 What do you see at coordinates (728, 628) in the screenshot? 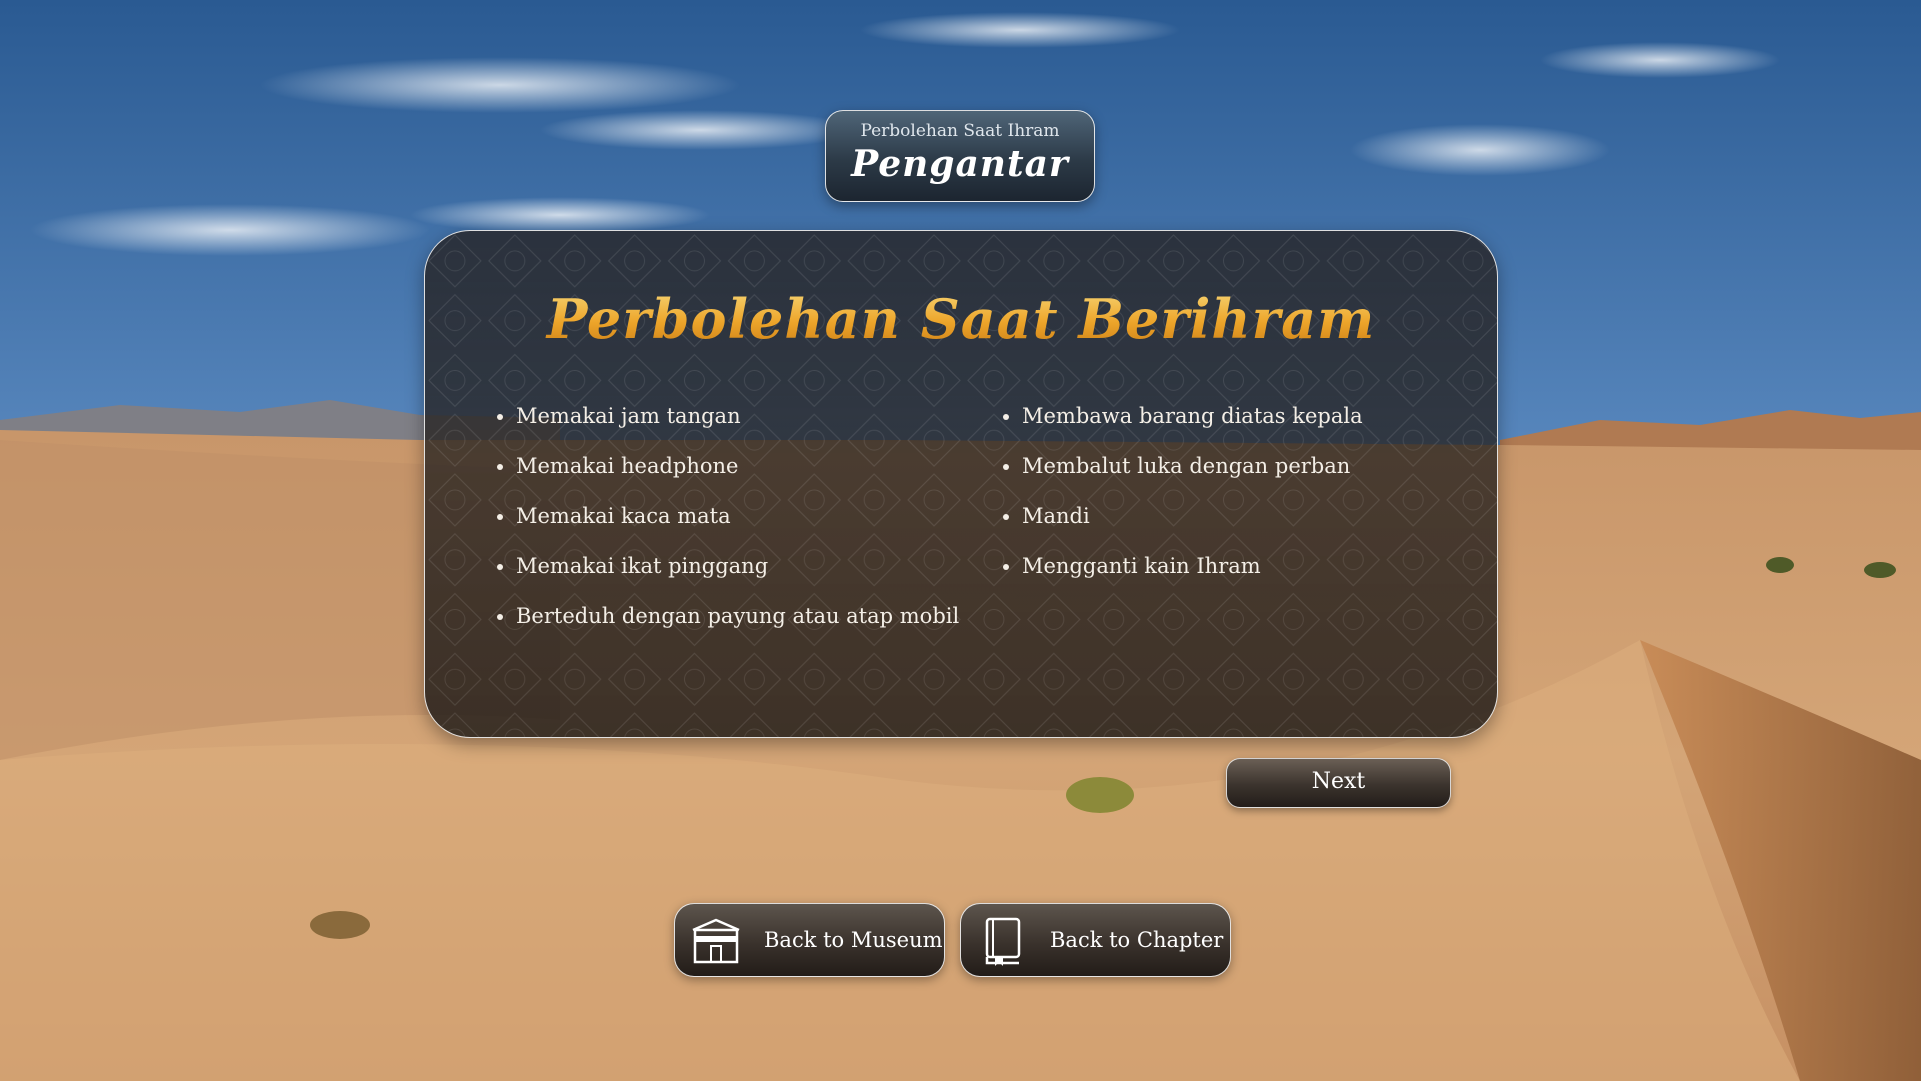
I see `list-item: Berteduh dengan payung atau atap mobil` at bounding box center [728, 628].